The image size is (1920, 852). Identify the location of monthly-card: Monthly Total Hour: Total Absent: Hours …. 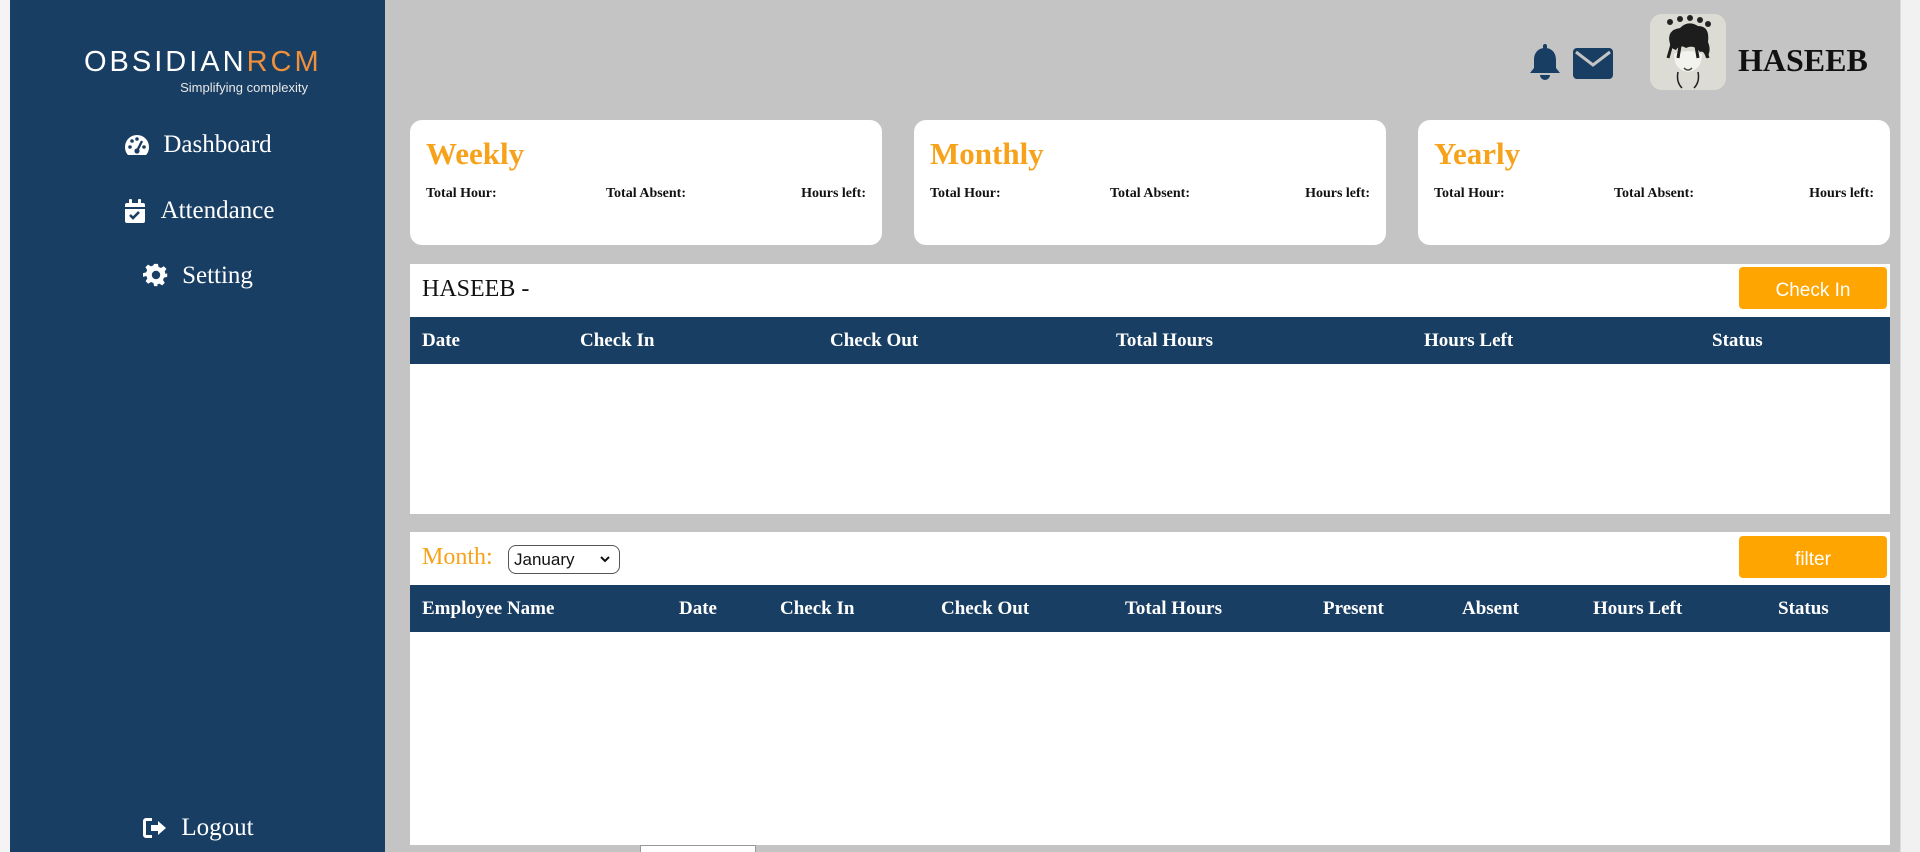
(1150, 182).